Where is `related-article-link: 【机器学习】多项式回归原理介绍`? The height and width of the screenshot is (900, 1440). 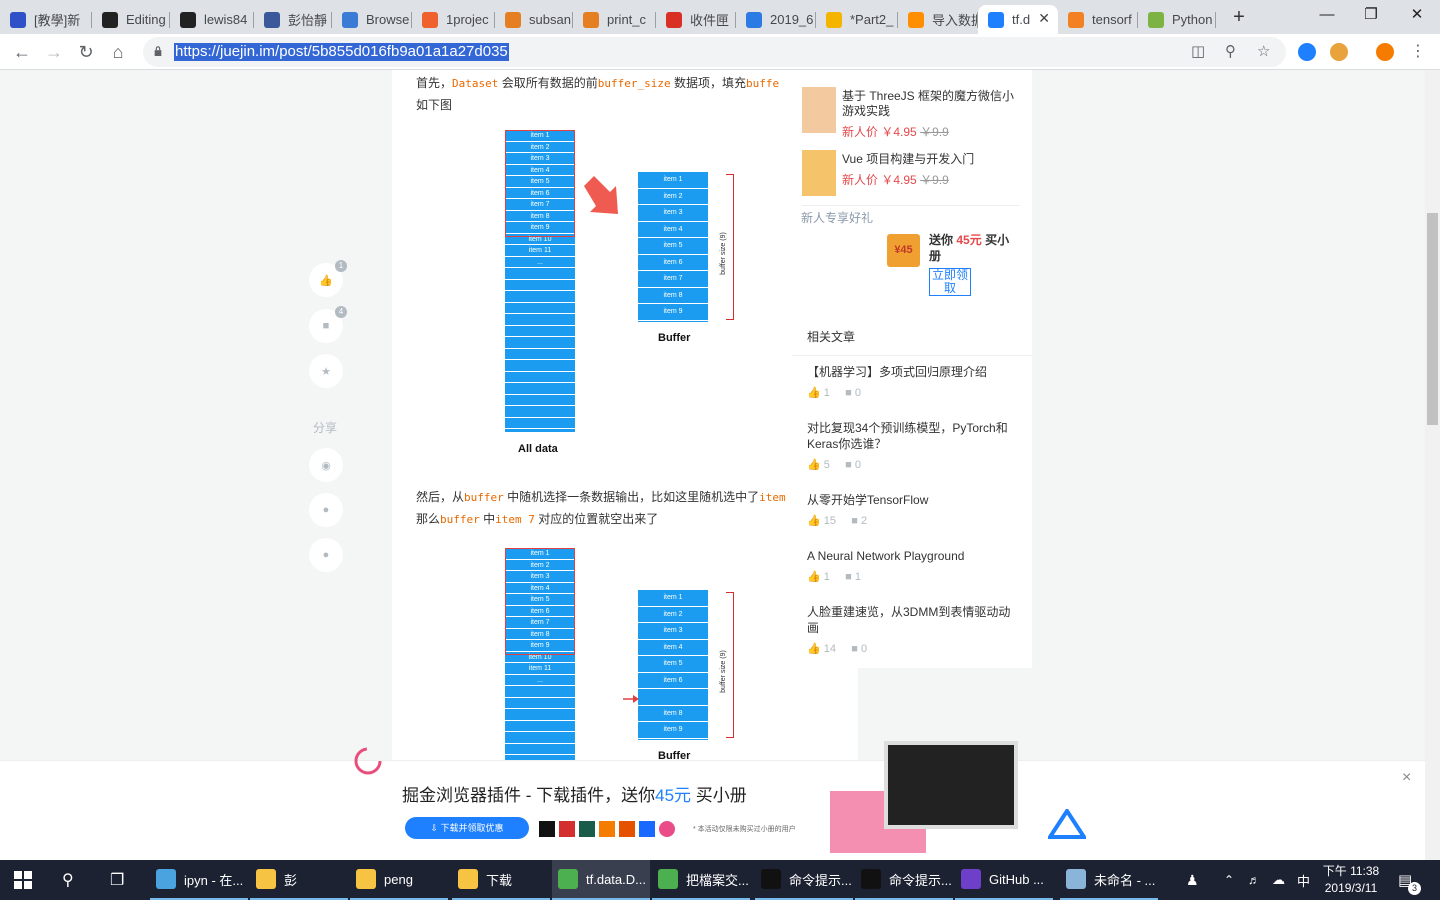
related-article-link: 【机器学习】多项式回归原理介绍 is located at coordinates (913, 372).